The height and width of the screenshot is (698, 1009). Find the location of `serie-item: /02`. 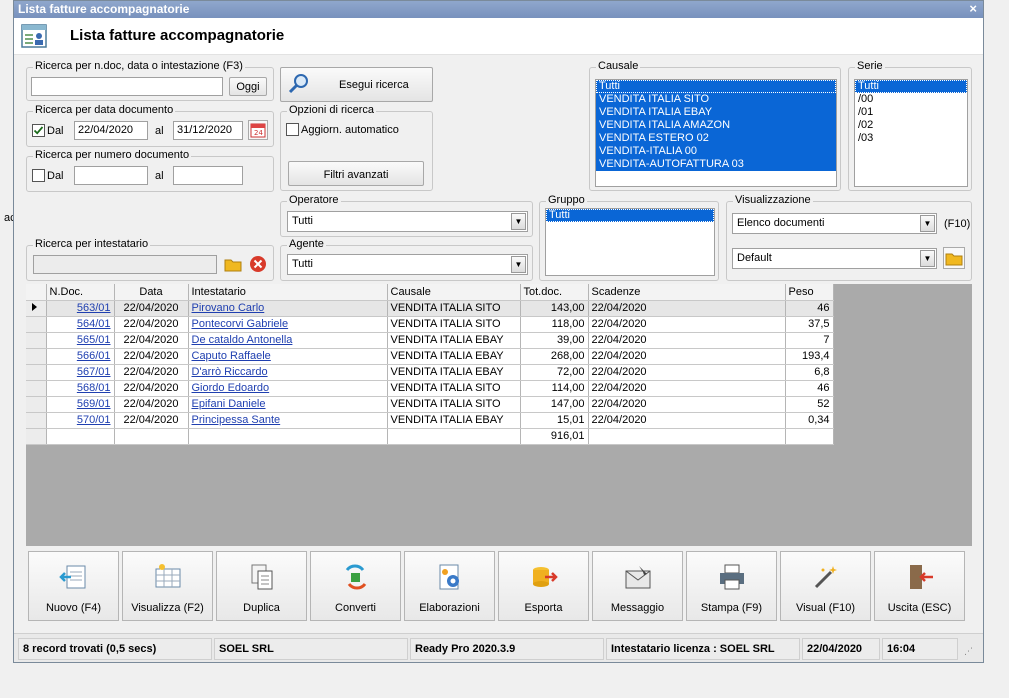

serie-item: /02 is located at coordinates (911, 125).